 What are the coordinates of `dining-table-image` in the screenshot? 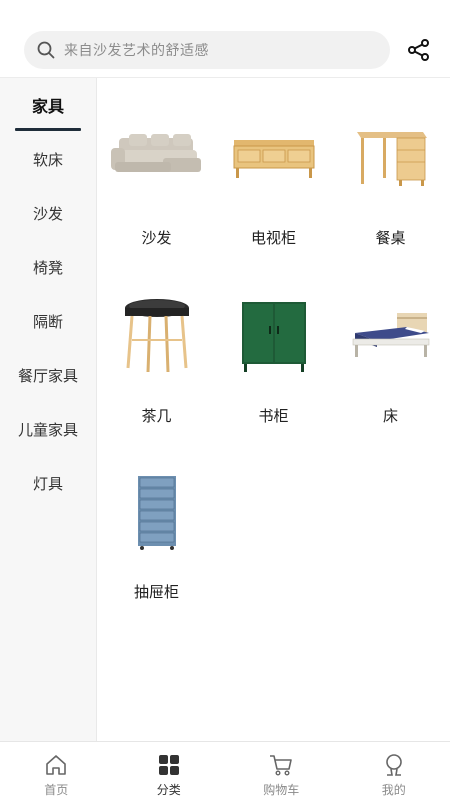 It's located at (391, 157).